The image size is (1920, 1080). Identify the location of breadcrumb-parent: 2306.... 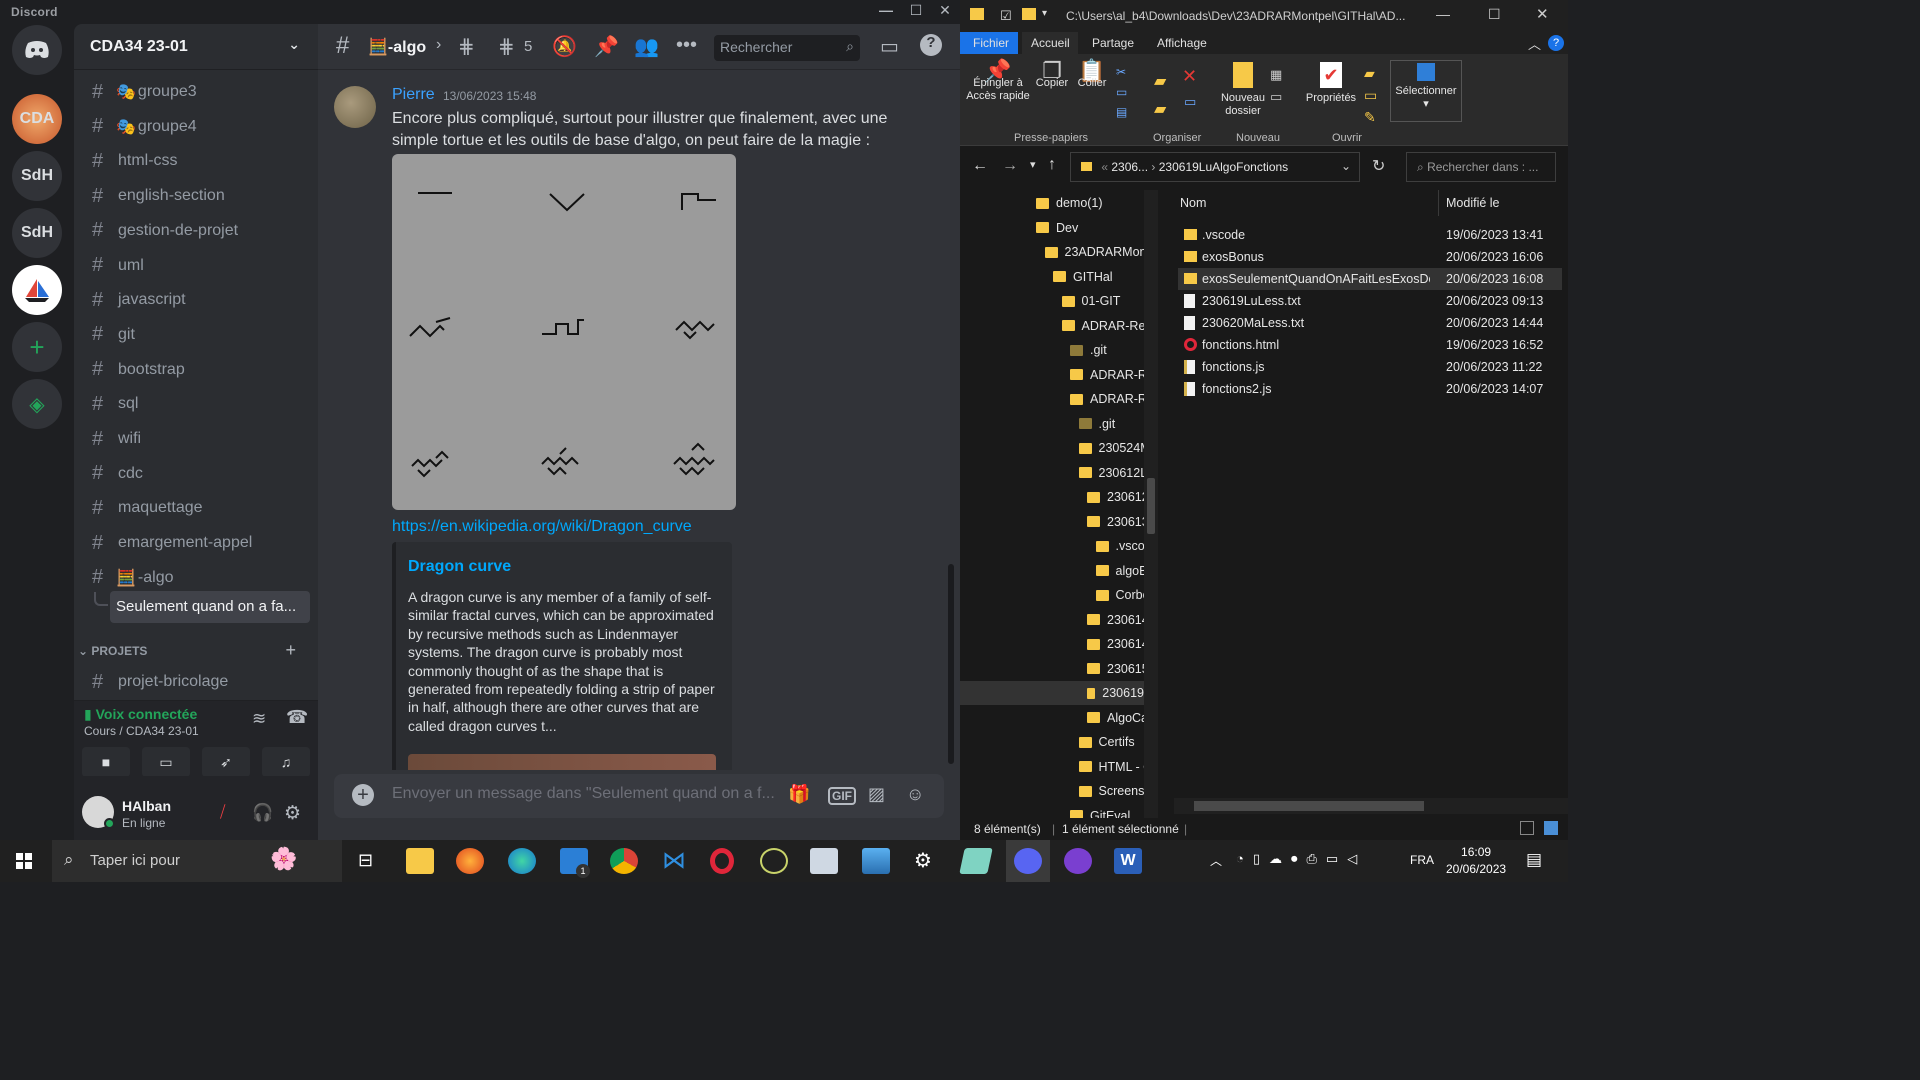
(1129, 167).